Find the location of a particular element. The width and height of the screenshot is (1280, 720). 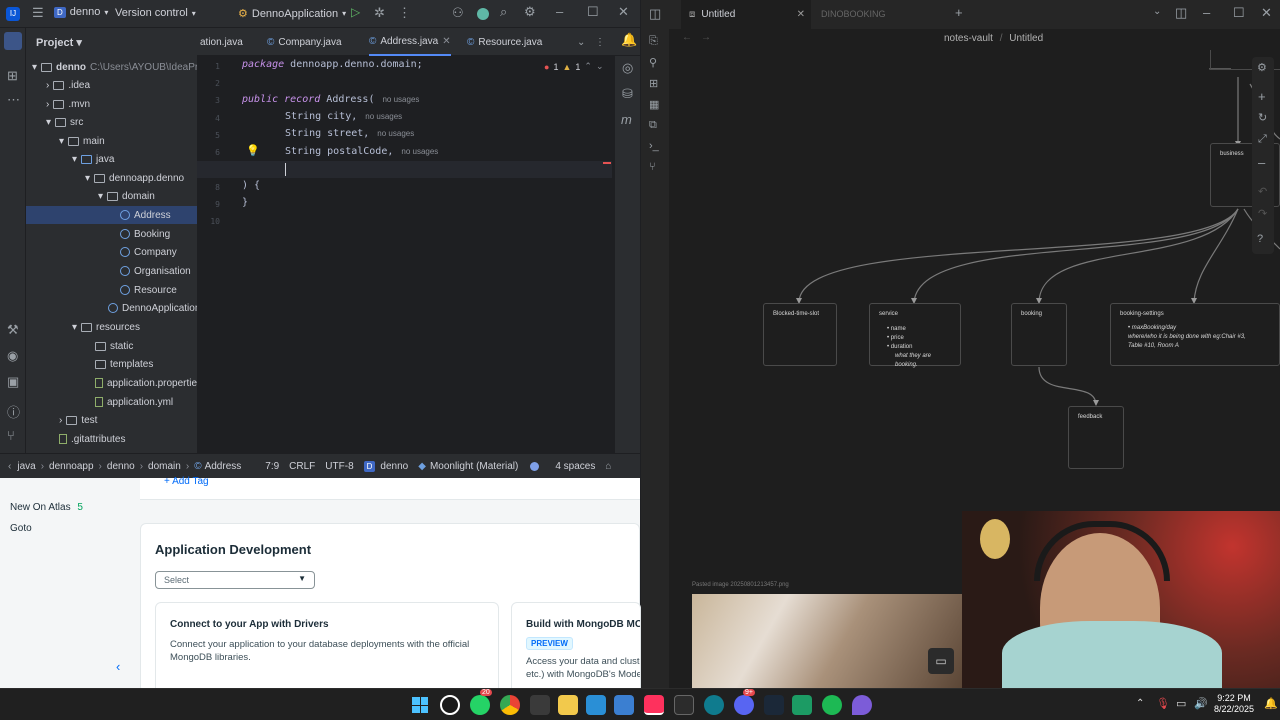

add-tag-link: + Add Tag is located at coordinates (186, 481).